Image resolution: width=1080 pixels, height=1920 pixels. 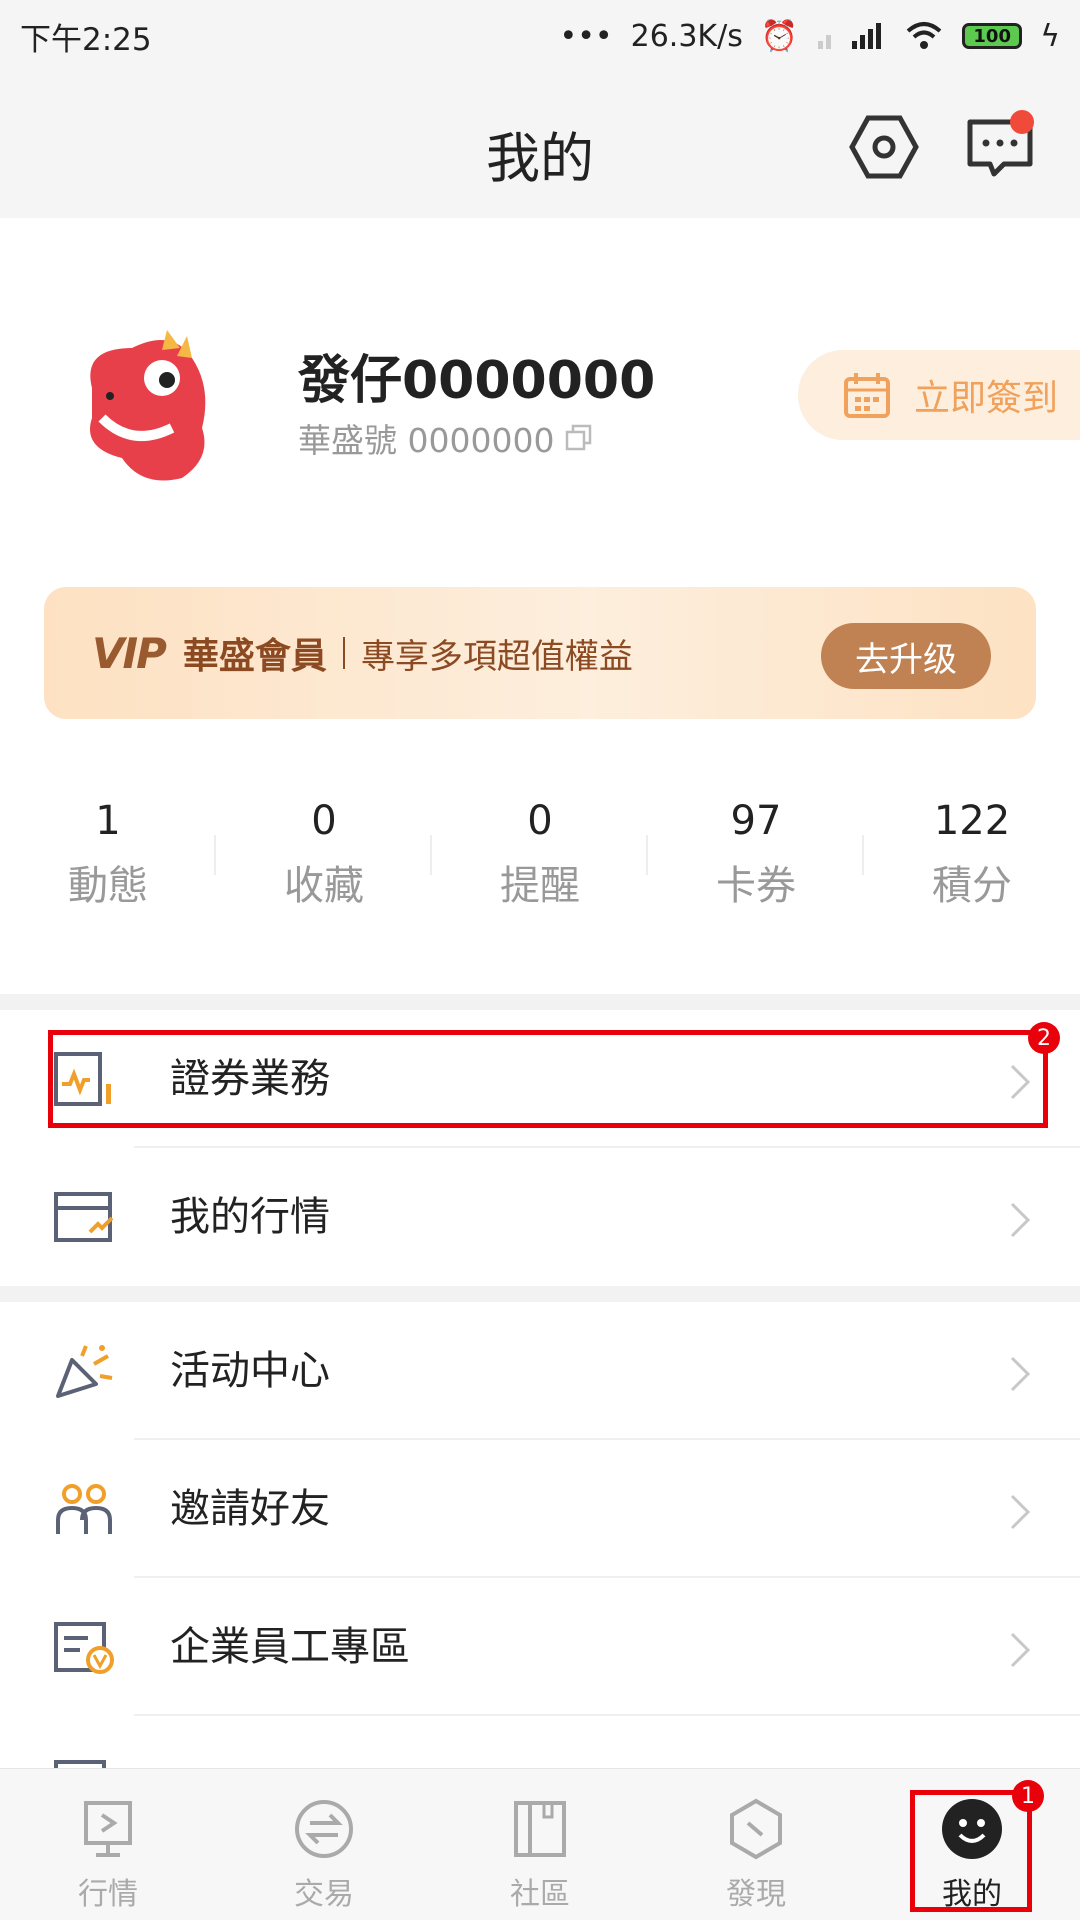 What do you see at coordinates (84, 1217) in the screenshot?
I see `quotes-card-icon` at bounding box center [84, 1217].